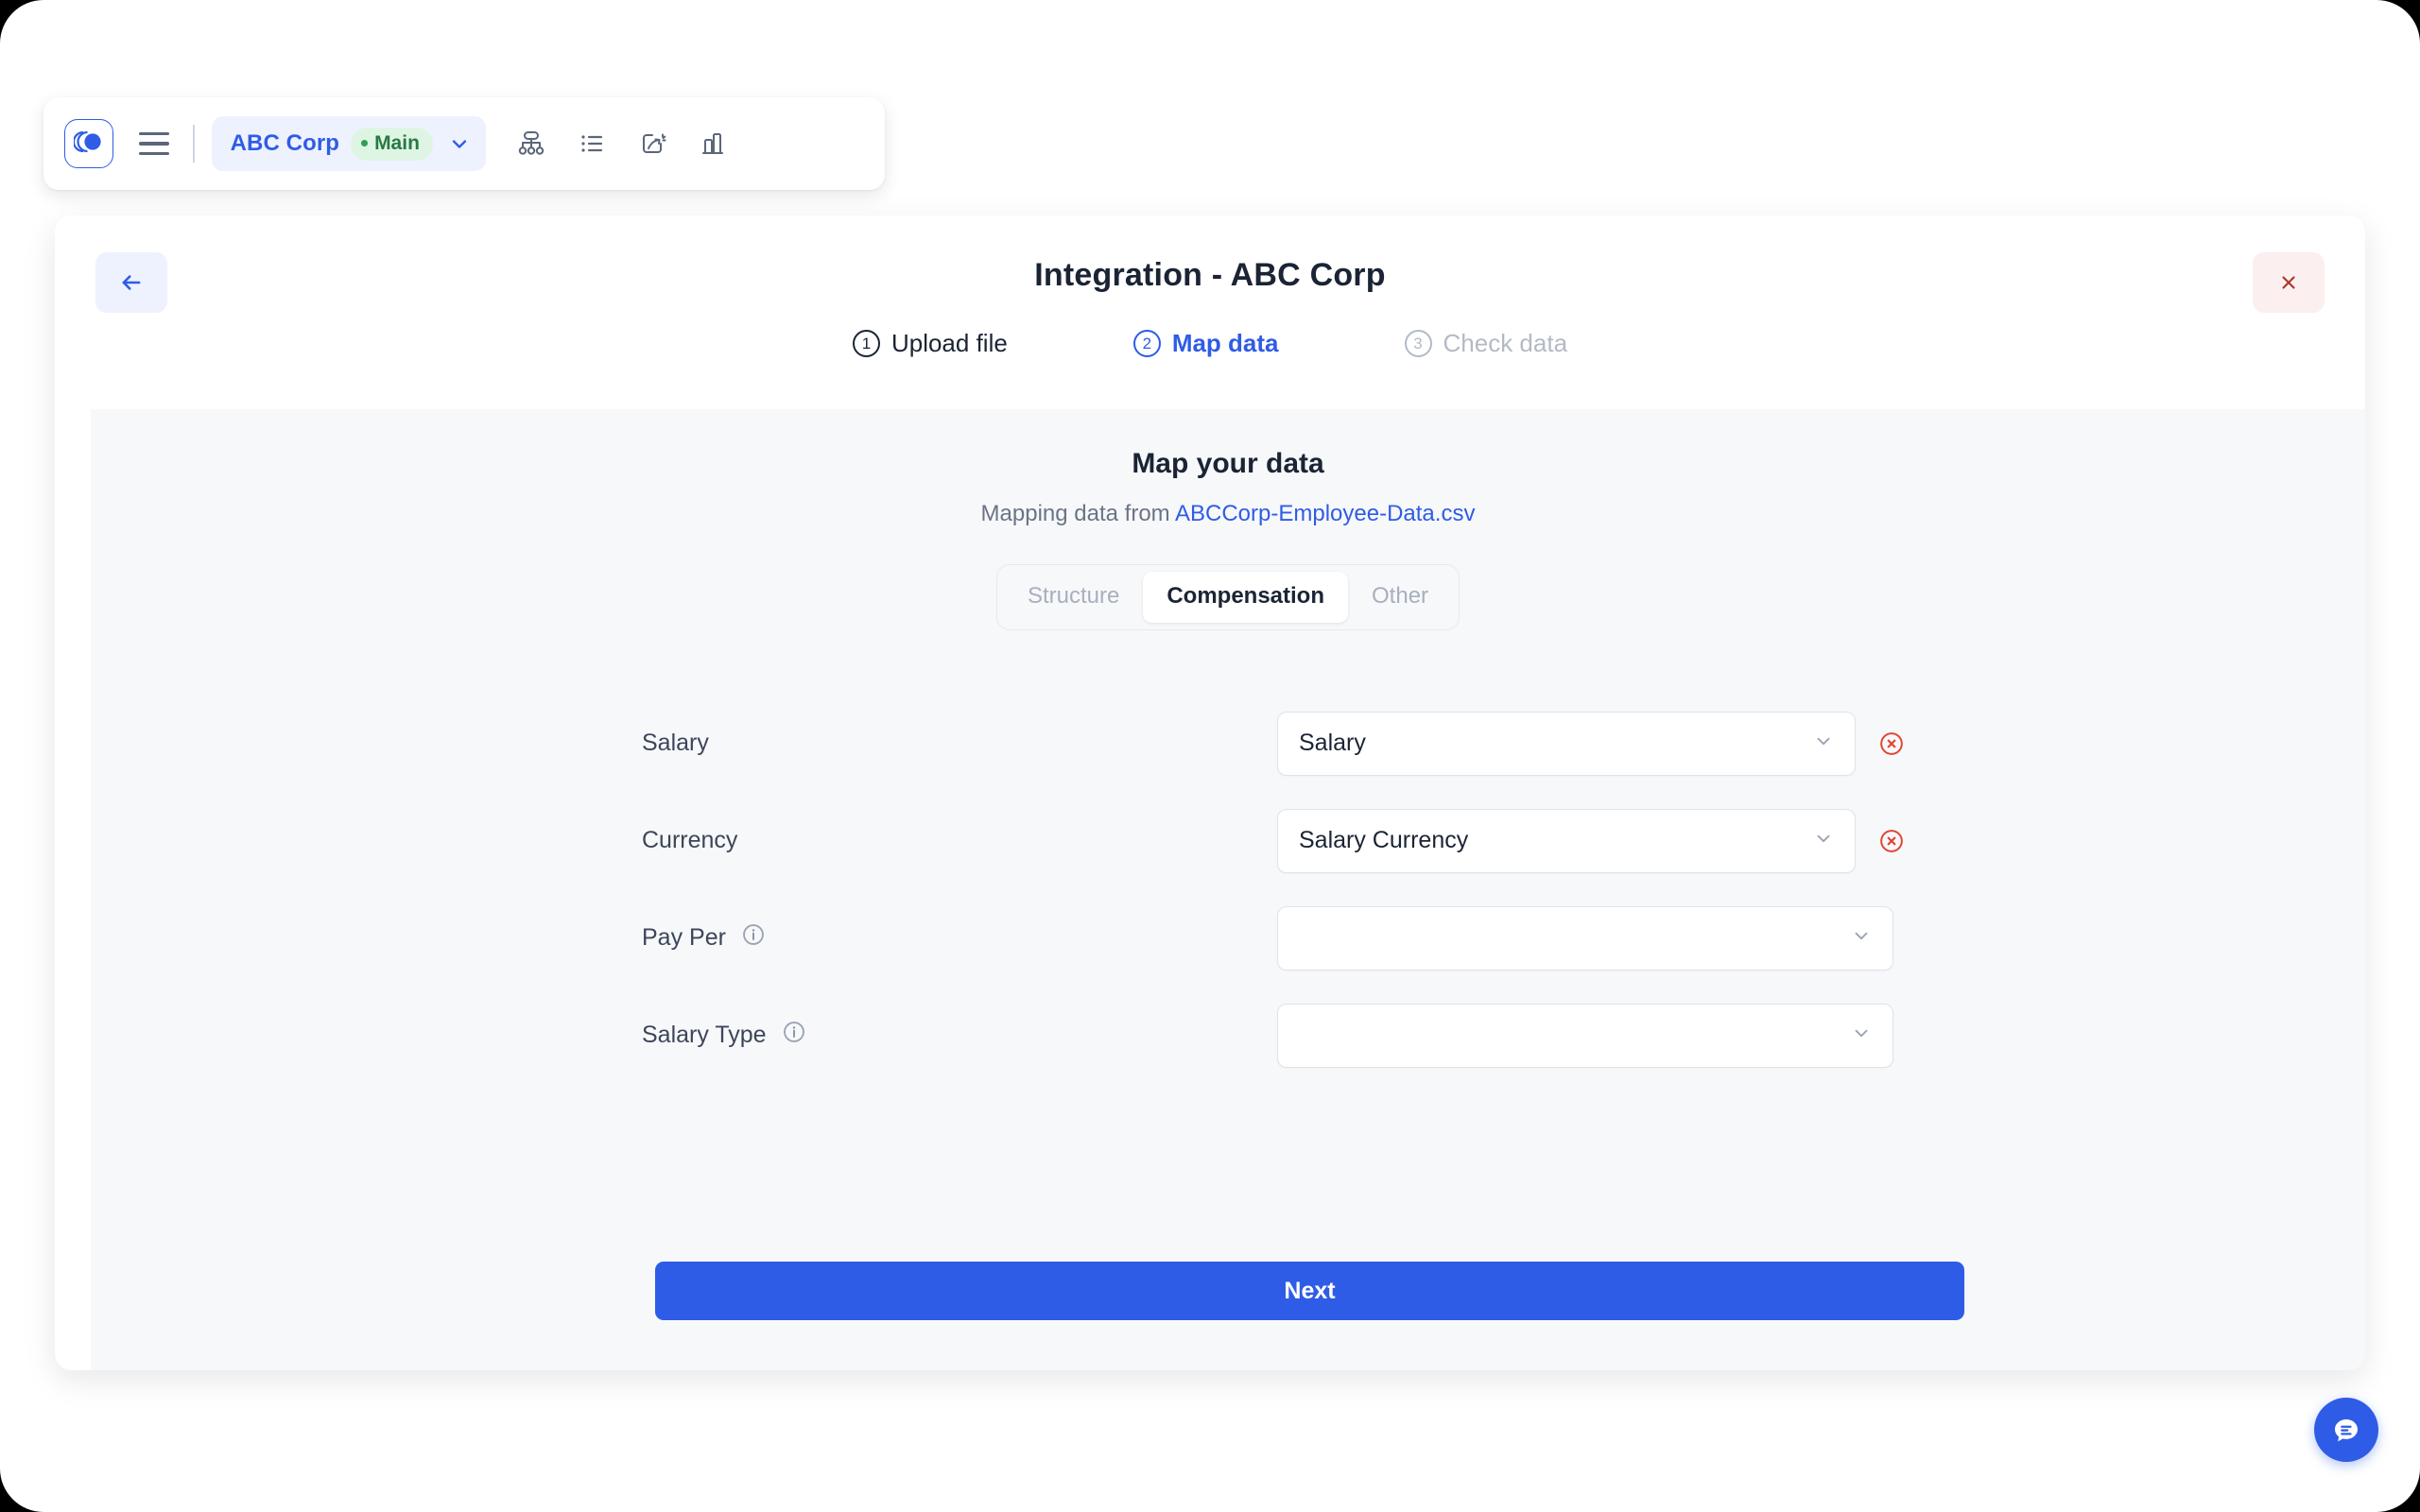 This screenshot has width=2420, height=1512. I want to click on toolbar-divider, so click(194, 144).